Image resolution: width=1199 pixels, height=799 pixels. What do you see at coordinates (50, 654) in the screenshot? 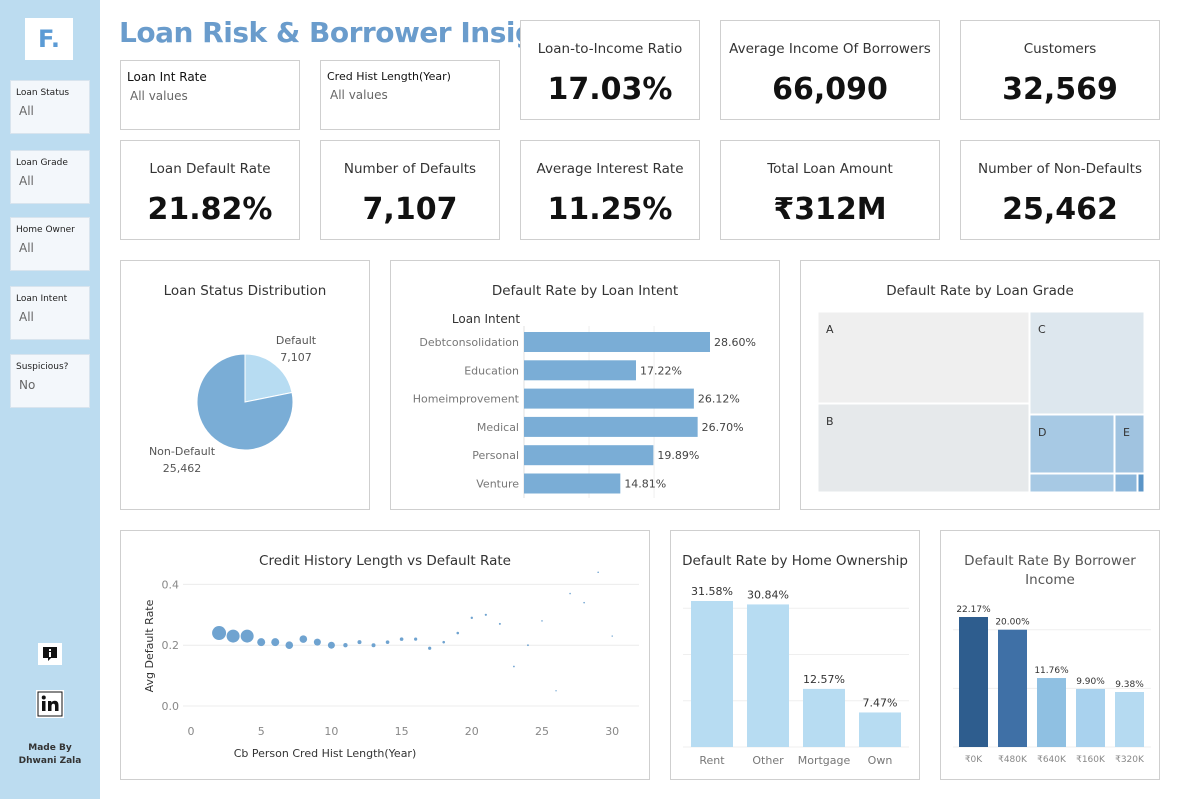
I see `info-icon` at bounding box center [50, 654].